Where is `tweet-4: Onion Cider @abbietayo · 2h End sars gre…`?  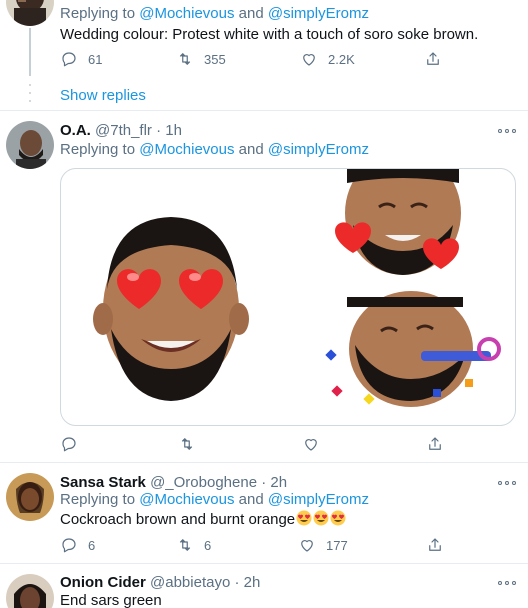 tweet-4: Onion Cider @abbietayo · 2h End sars gre… is located at coordinates (264, 586).